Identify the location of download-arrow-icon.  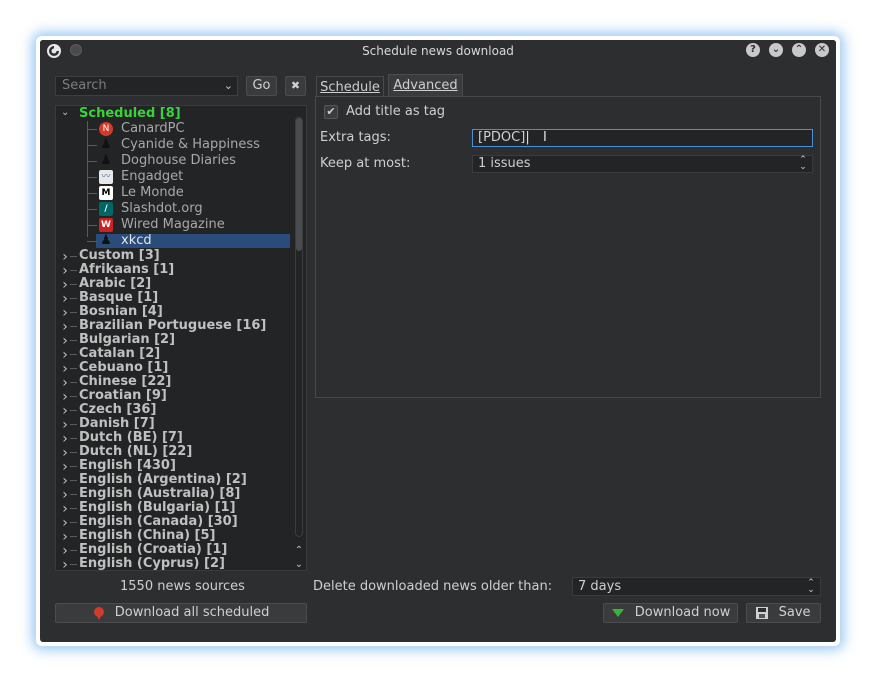
(617, 612).